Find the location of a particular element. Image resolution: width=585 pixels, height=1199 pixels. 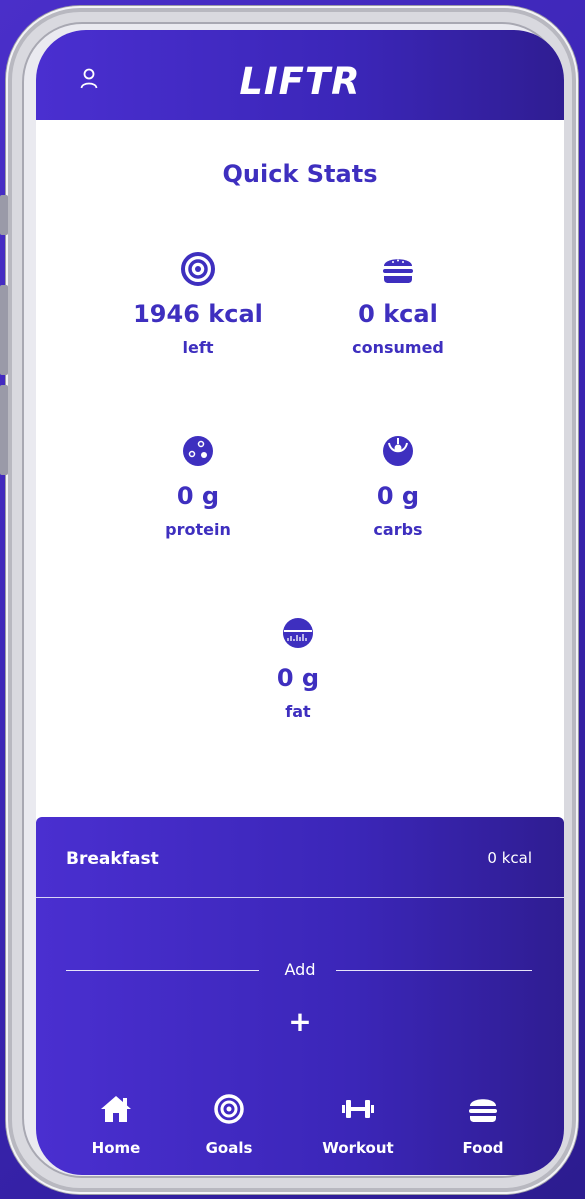

divider is located at coordinates (300, 897).